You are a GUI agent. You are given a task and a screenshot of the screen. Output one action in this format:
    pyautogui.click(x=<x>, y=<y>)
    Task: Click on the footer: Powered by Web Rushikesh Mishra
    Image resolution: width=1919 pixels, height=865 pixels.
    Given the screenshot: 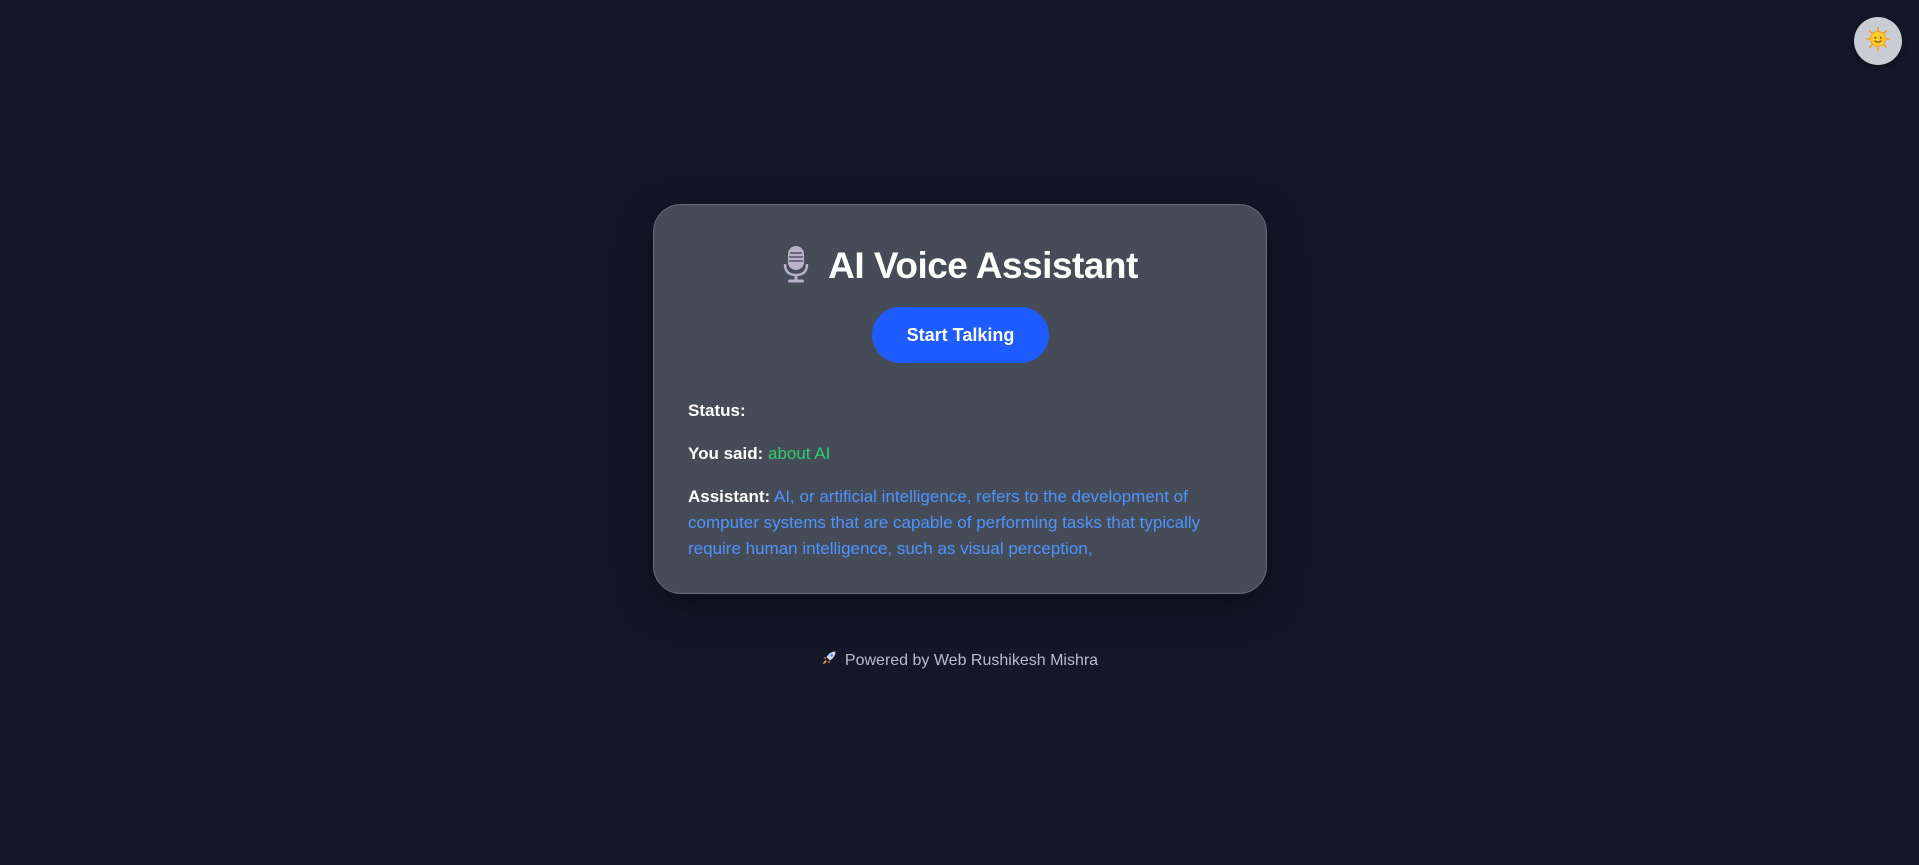 What is the action you would take?
    pyautogui.click(x=959, y=660)
    